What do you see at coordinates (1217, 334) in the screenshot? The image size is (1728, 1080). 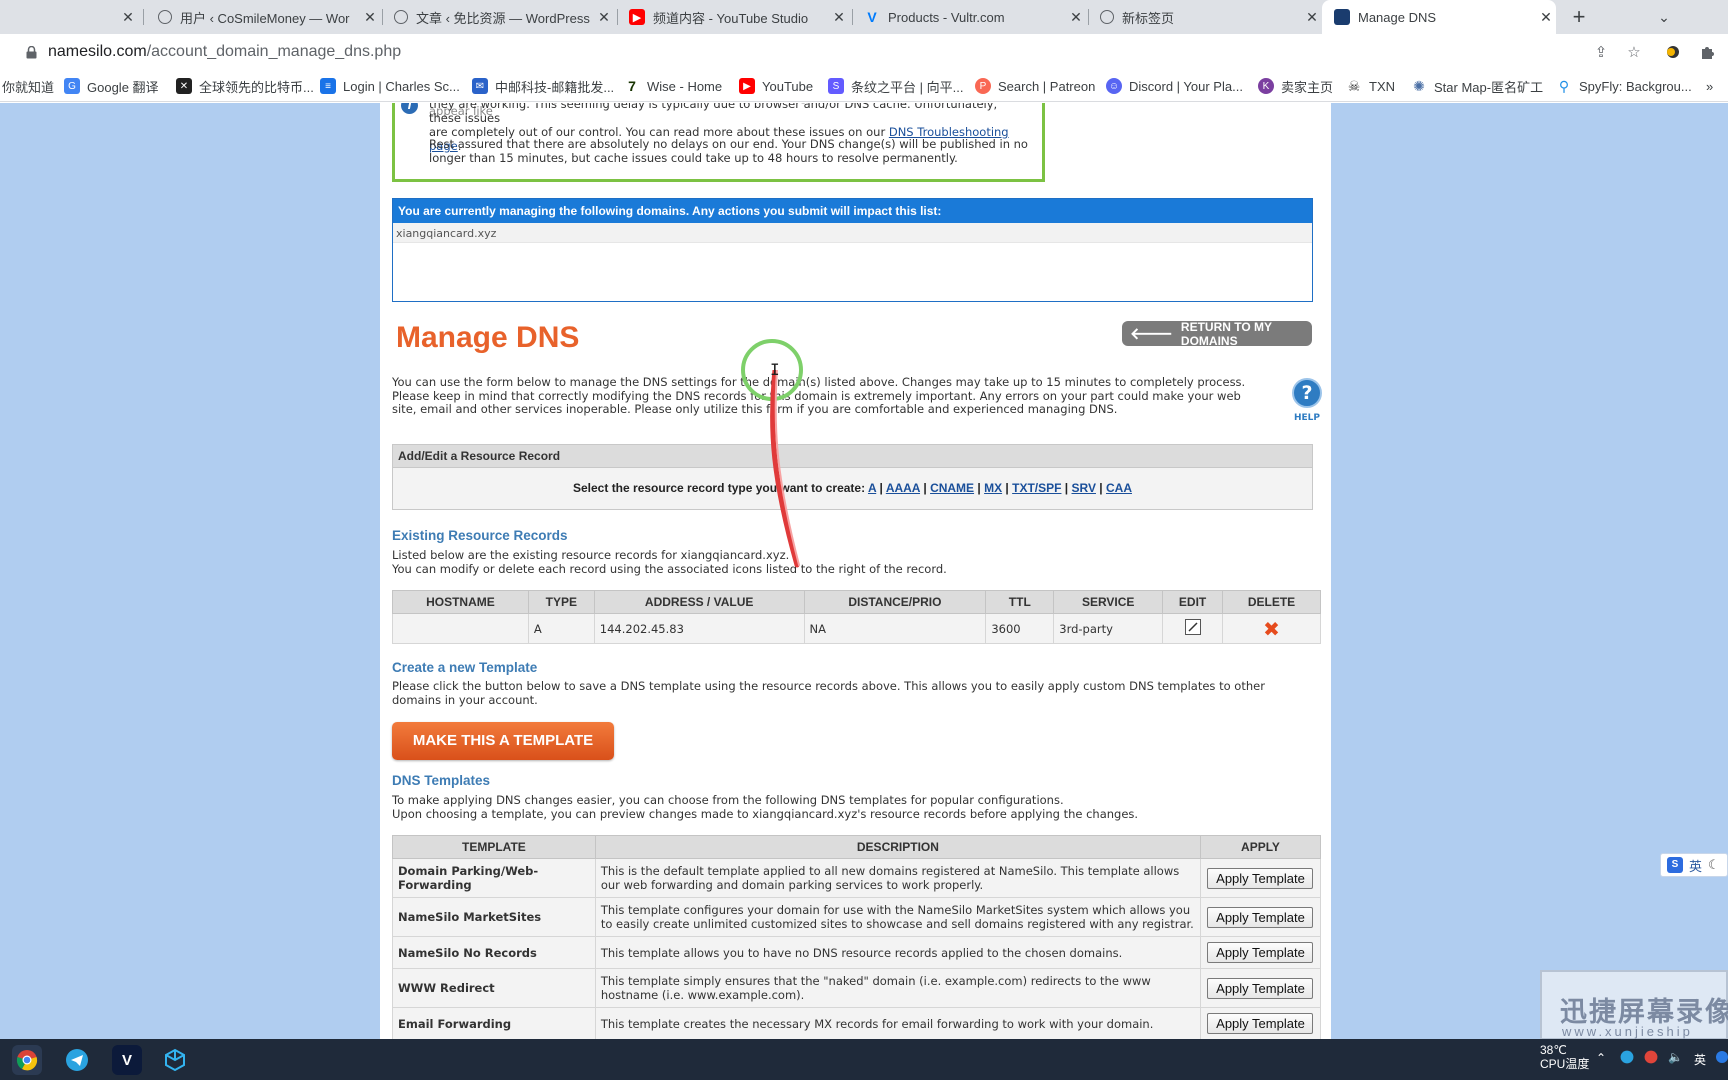 I see `return-to-domains-button: 🡐 RETURN TO MY DOMAINS` at bounding box center [1217, 334].